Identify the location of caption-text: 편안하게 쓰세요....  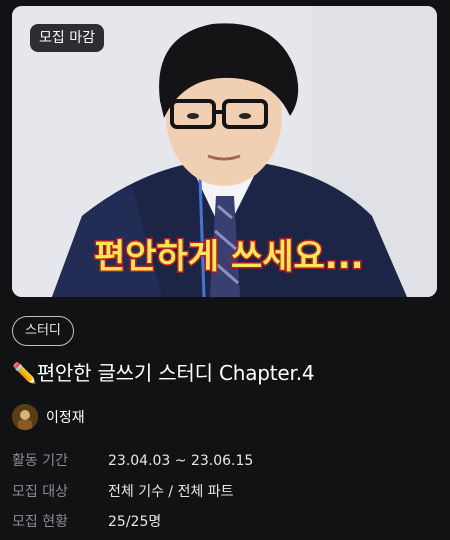
(229, 257).